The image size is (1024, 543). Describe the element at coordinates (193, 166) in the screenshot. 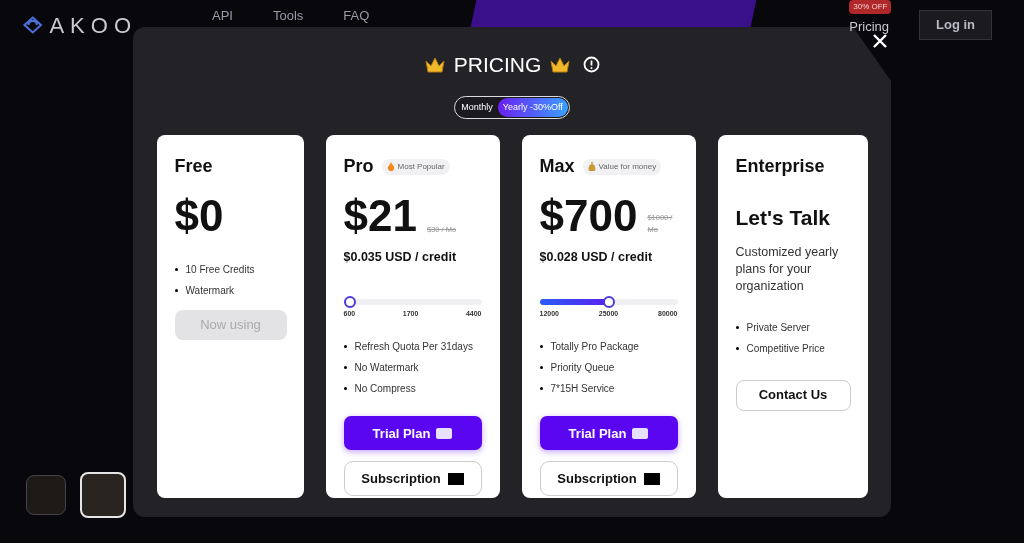

I see `plan-name: Free` at that location.